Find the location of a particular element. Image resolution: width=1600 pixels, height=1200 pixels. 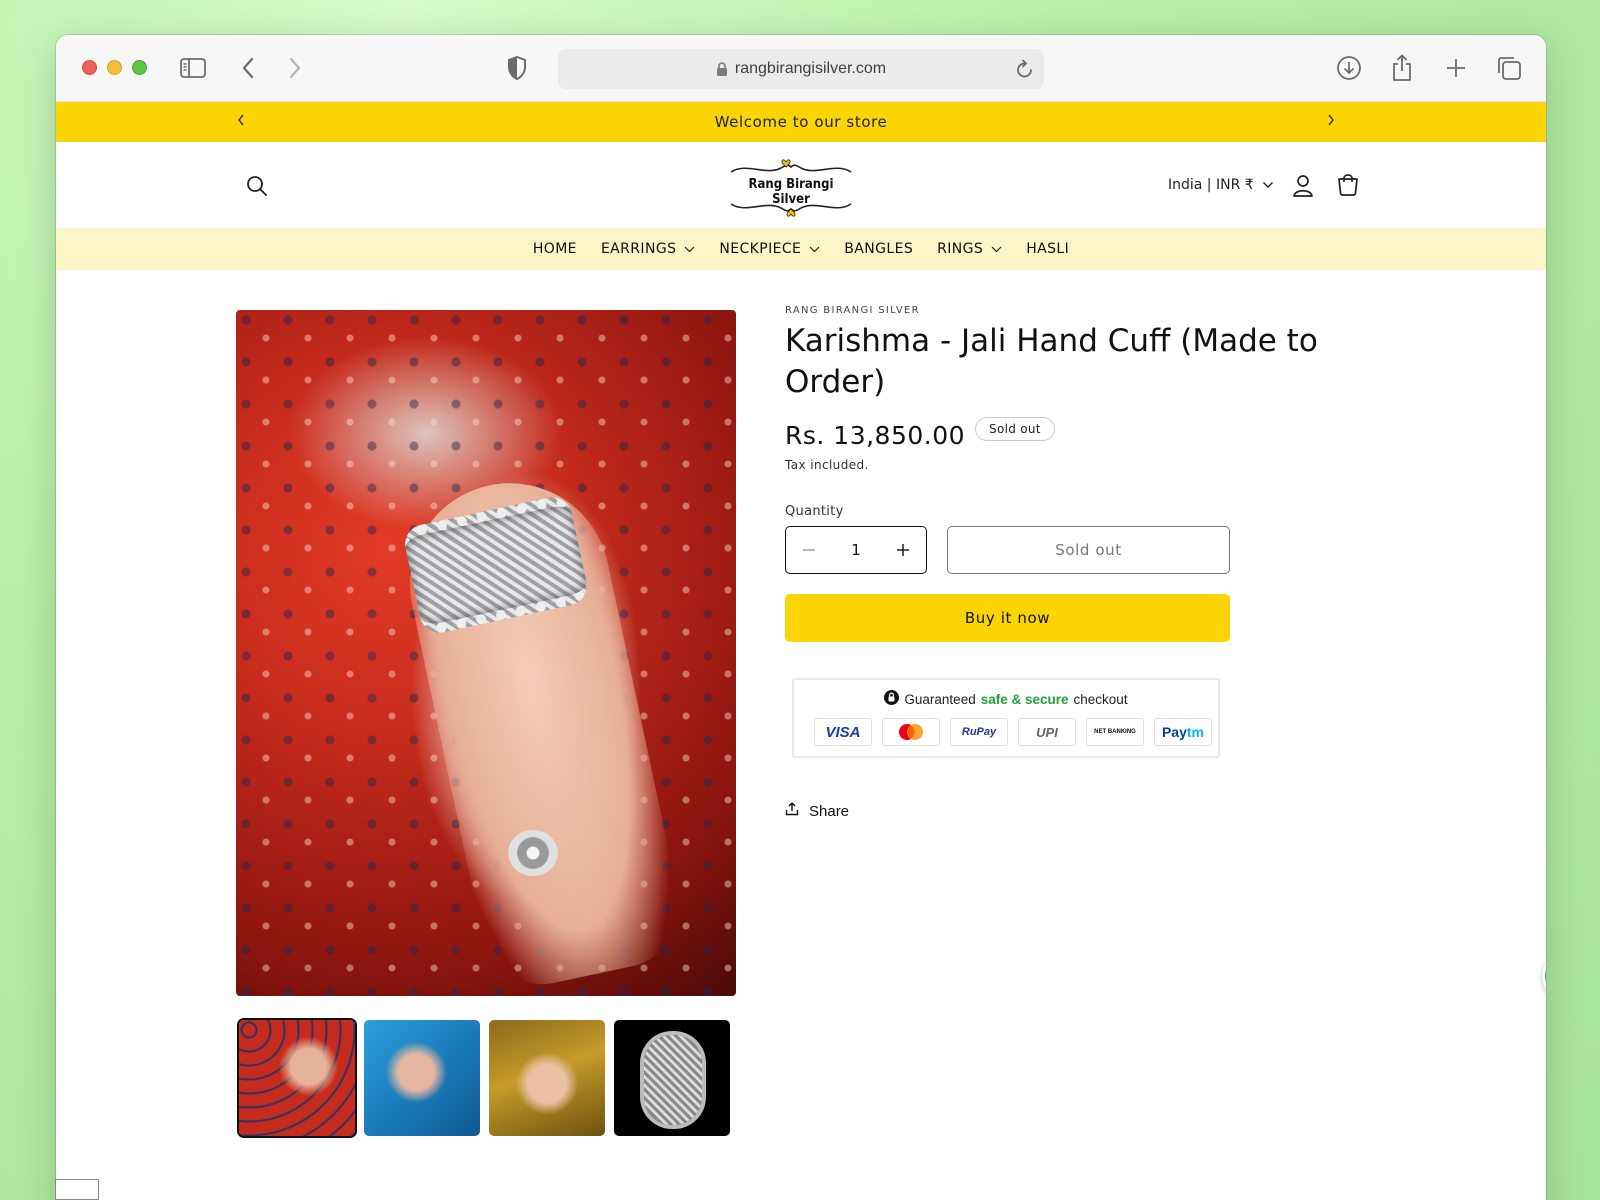

logo-text: Rang Birangi Silver is located at coordinates (791, 192).